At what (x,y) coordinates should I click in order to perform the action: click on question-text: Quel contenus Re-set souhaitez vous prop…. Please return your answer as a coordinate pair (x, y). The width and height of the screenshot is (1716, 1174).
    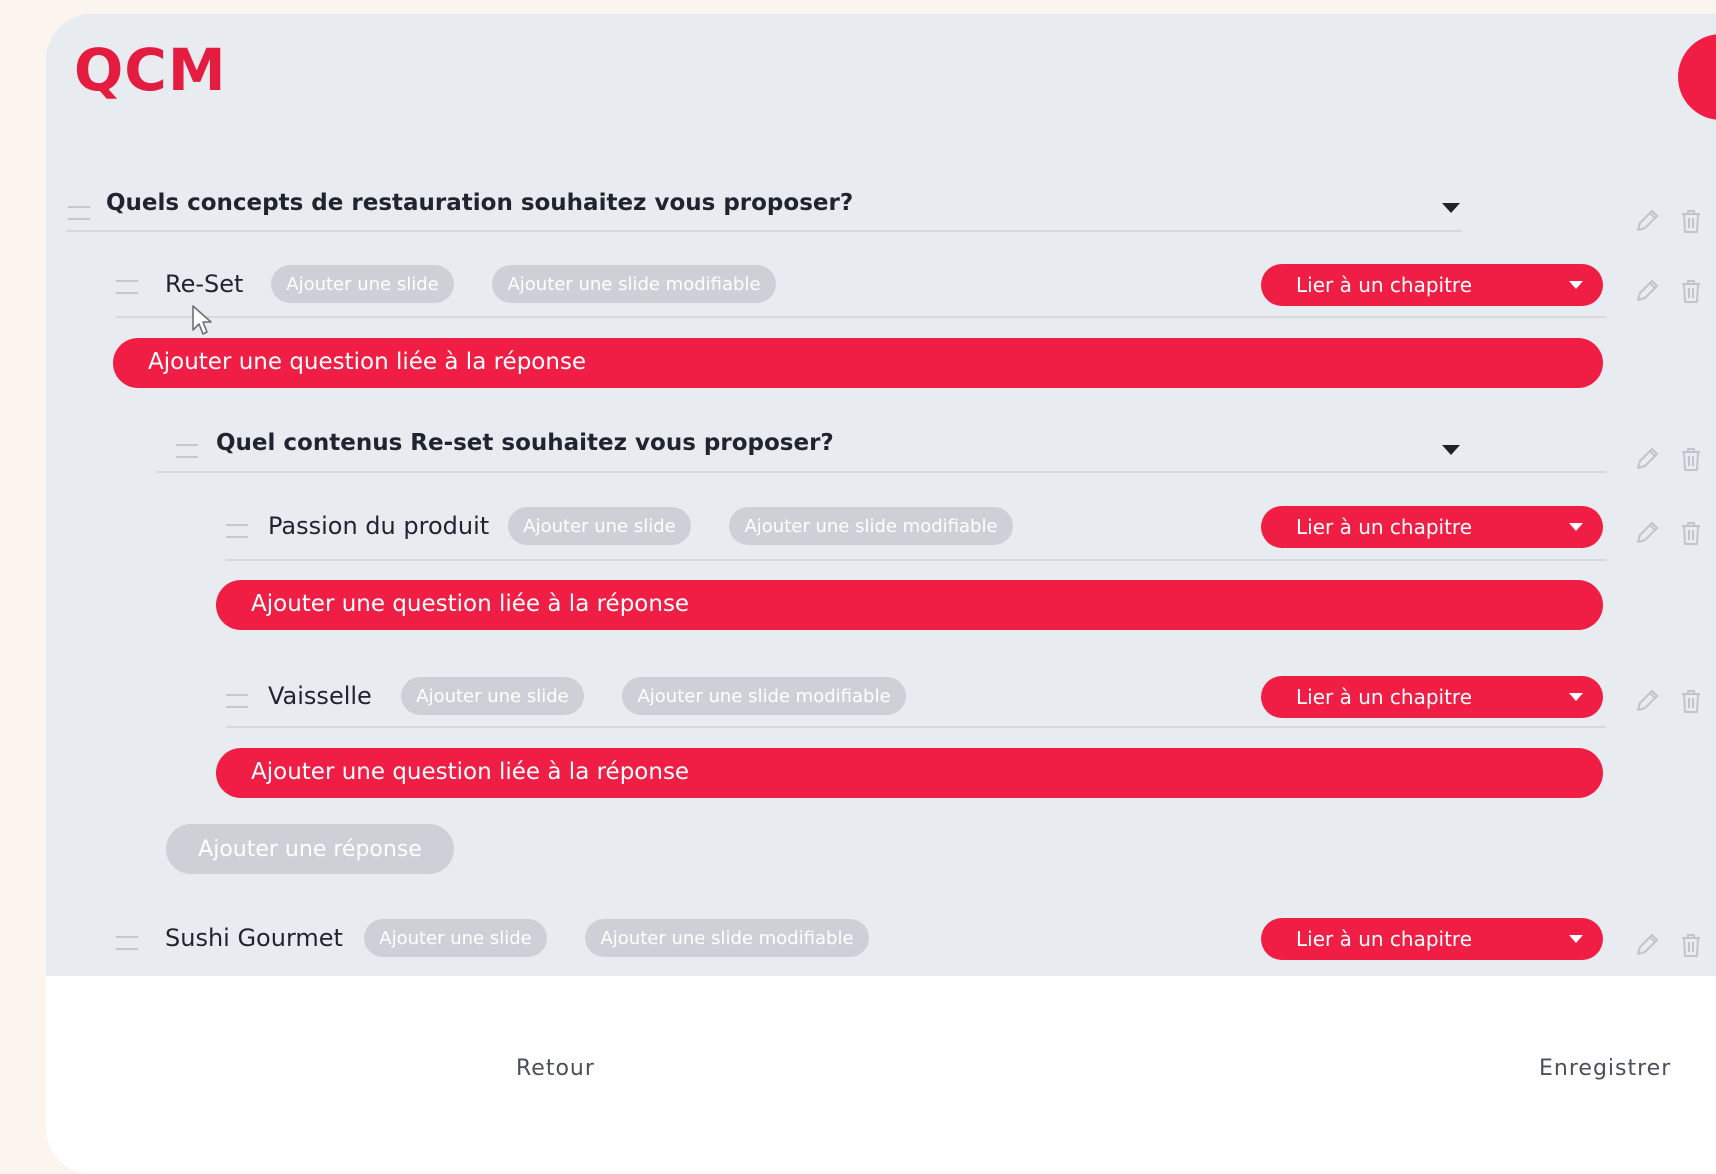
    Looking at the image, I should click on (525, 443).